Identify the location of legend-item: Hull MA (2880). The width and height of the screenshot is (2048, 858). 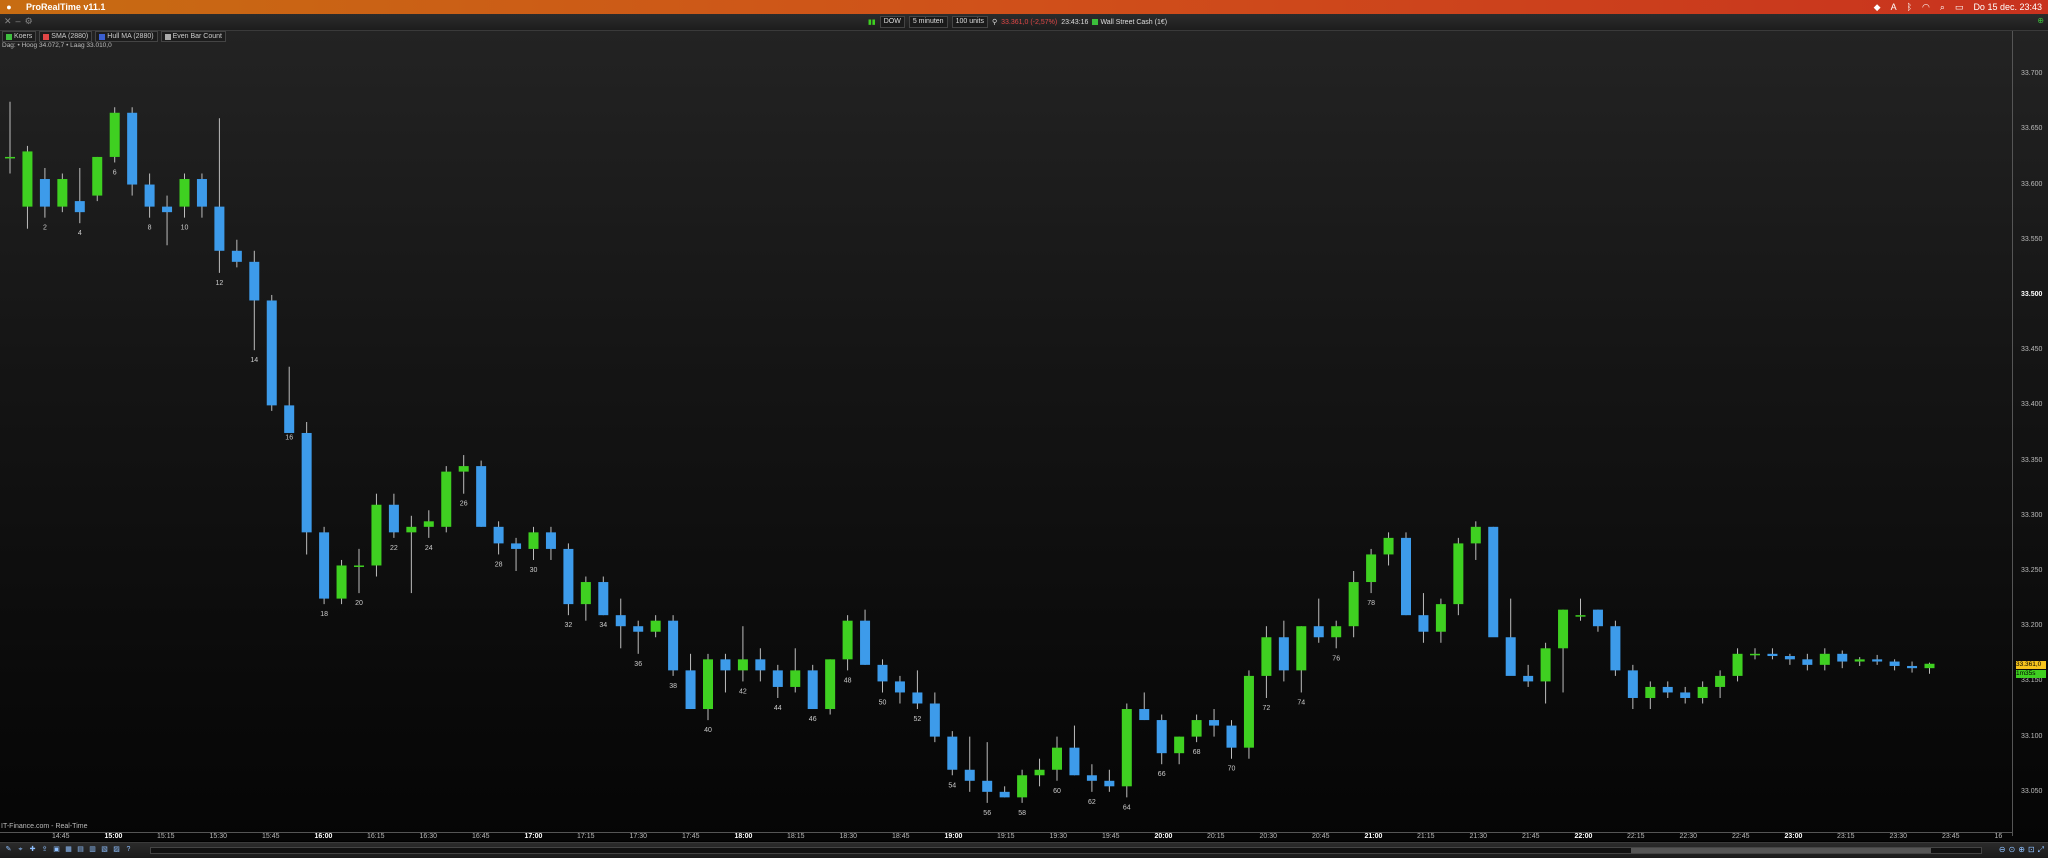
(126, 36).